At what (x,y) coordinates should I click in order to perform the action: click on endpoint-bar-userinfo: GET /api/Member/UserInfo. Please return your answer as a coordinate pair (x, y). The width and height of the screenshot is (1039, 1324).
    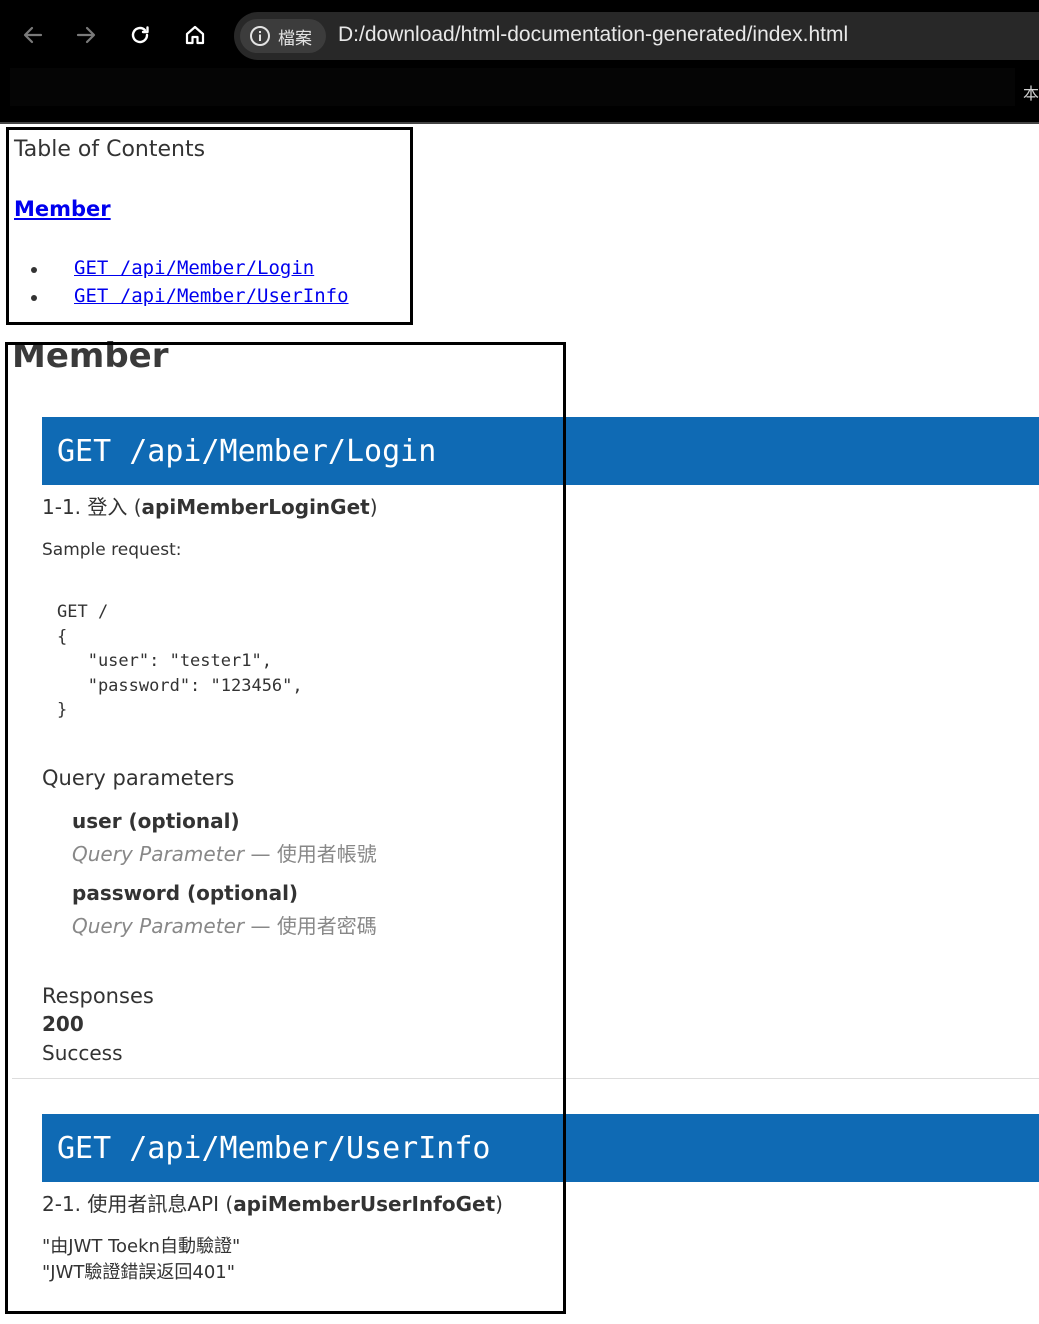
    Looking at the image, I should click on (540, 1148).